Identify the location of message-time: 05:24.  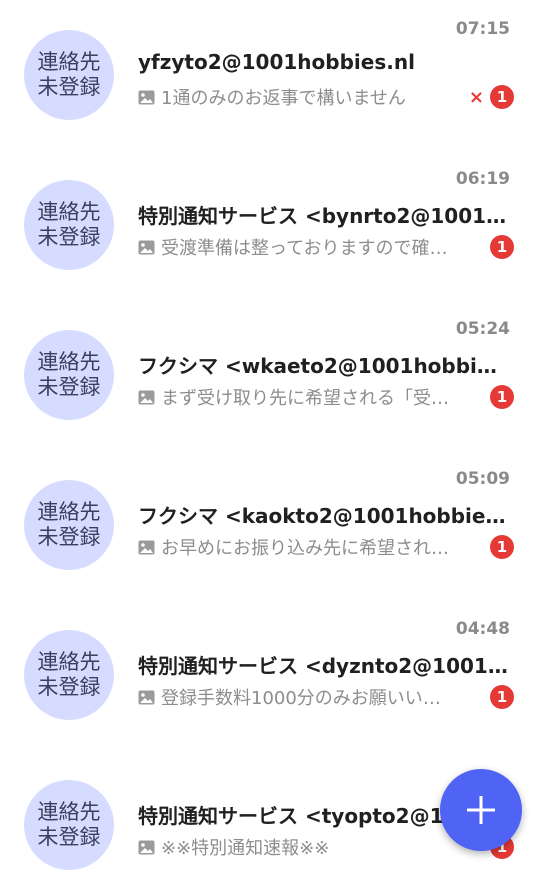
(482, 329).